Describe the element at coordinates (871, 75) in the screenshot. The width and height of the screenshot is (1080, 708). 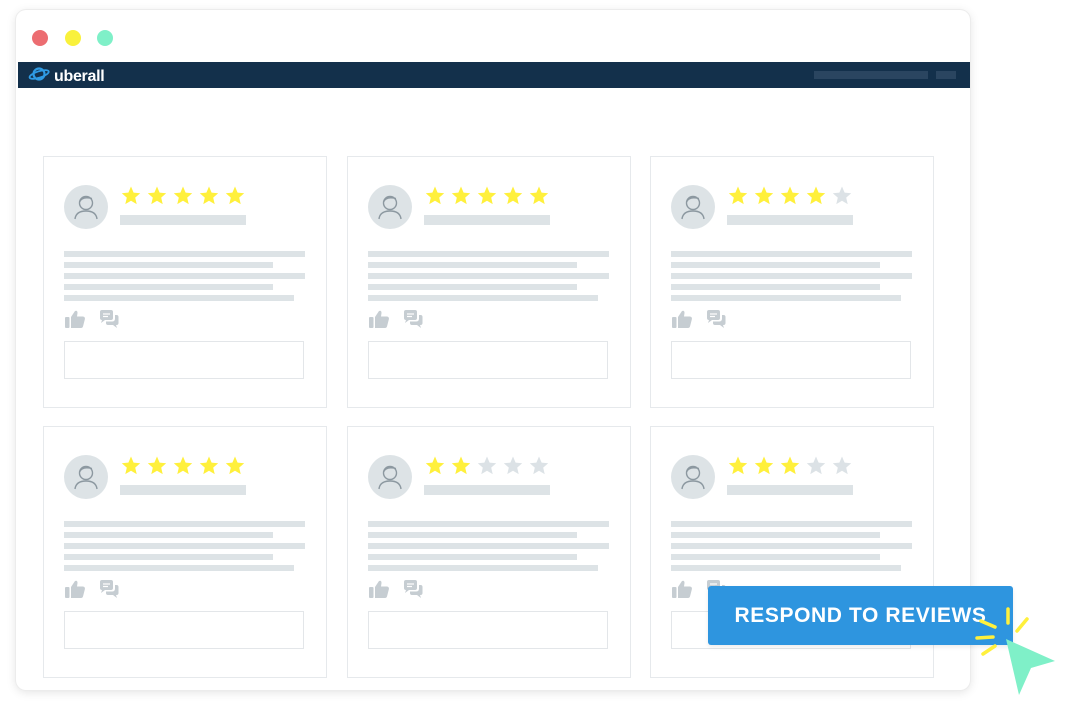
I see `navbar-placeholder-menu` at that location.